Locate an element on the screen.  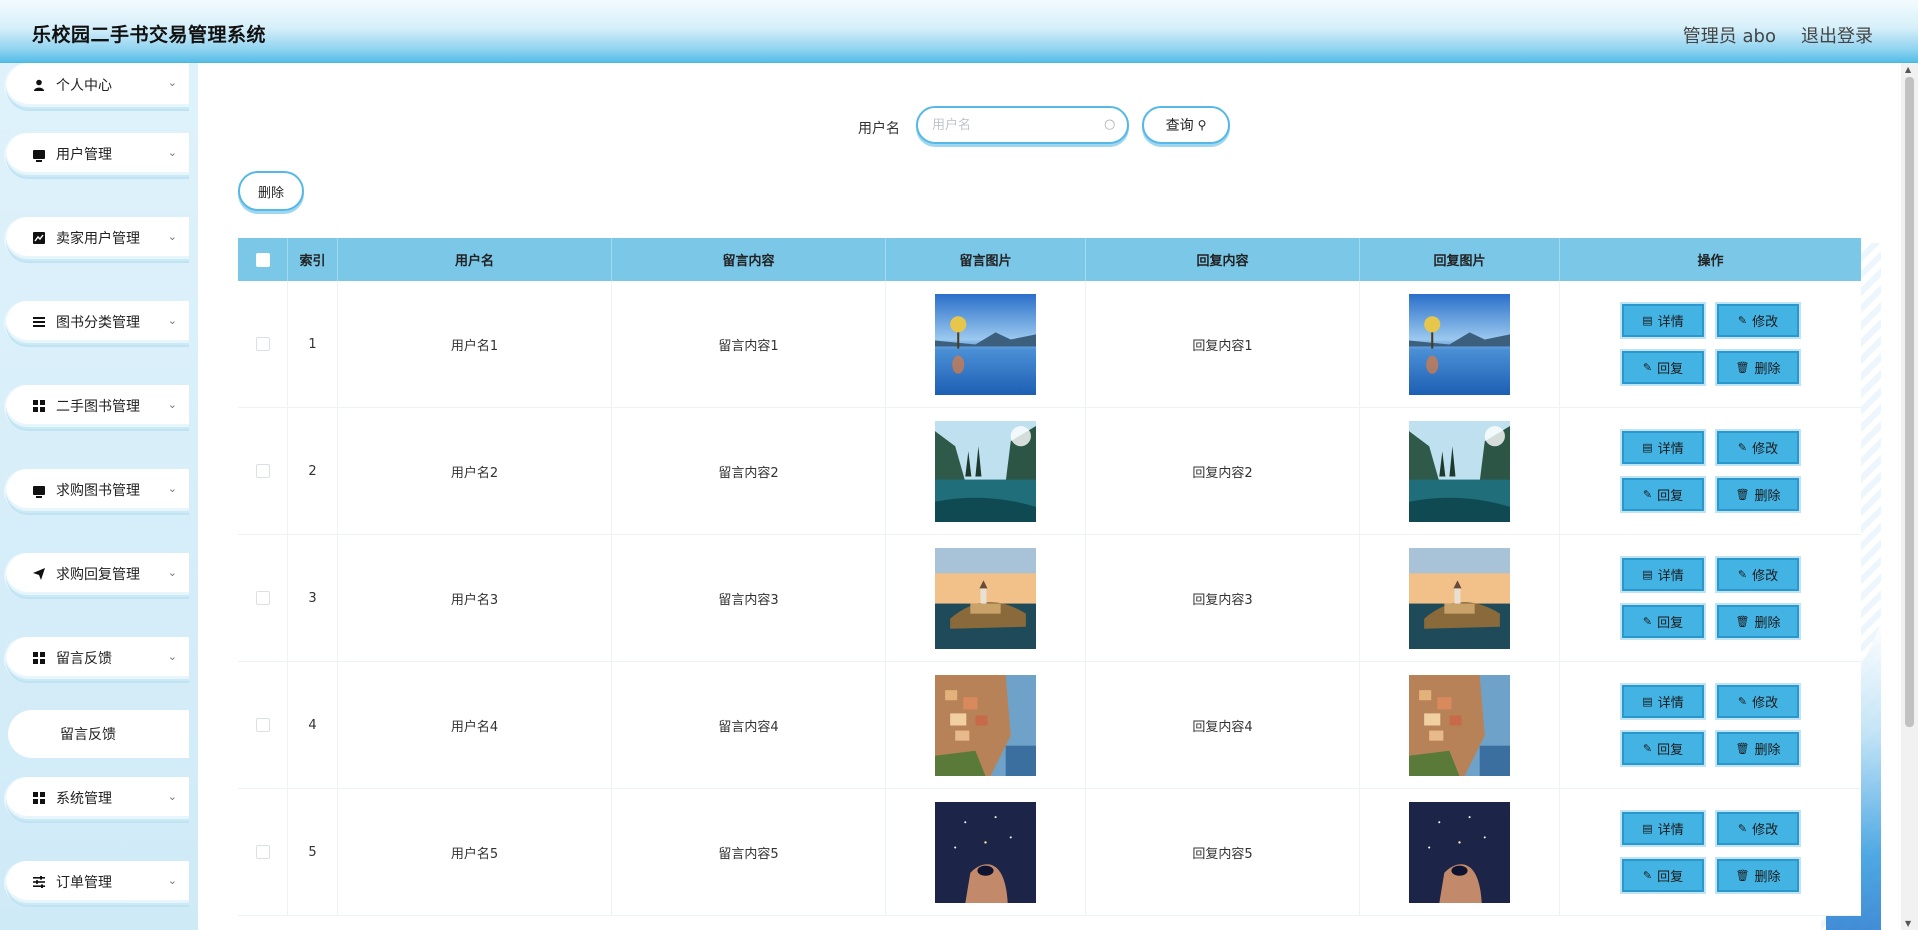
select-all-checkbox is located at coordinates (262, 259).